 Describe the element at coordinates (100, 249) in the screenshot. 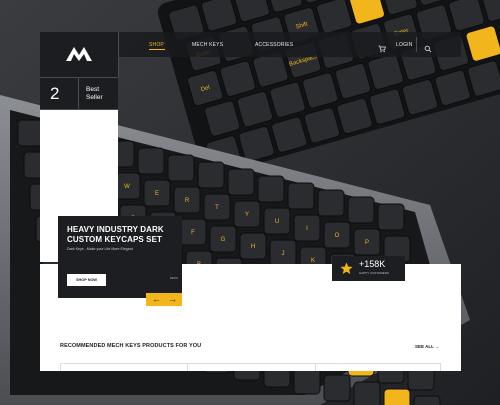

I see `hero-subtitle: Dark Keys - Make your Life More Elegant` at that location.